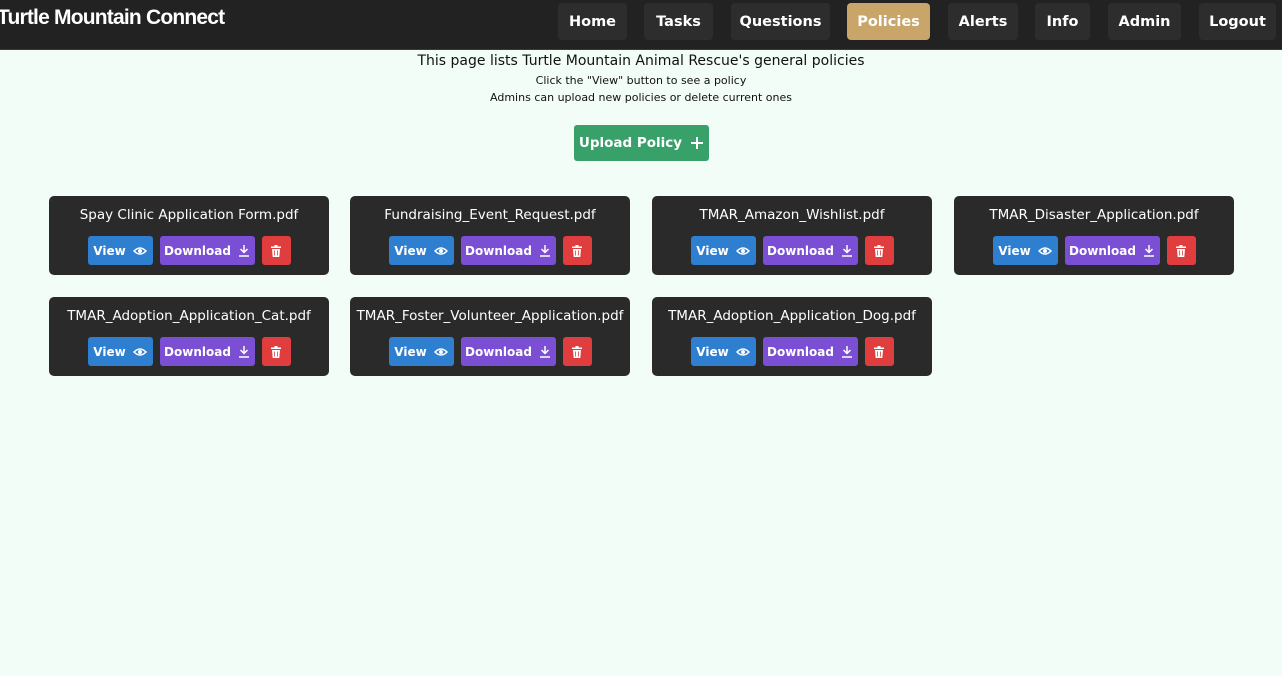 The width and height of the screenshot is (1282, 676). Describe the element at coordinates (697, 143) in the screenshot. I see `plus-icon` at that location.